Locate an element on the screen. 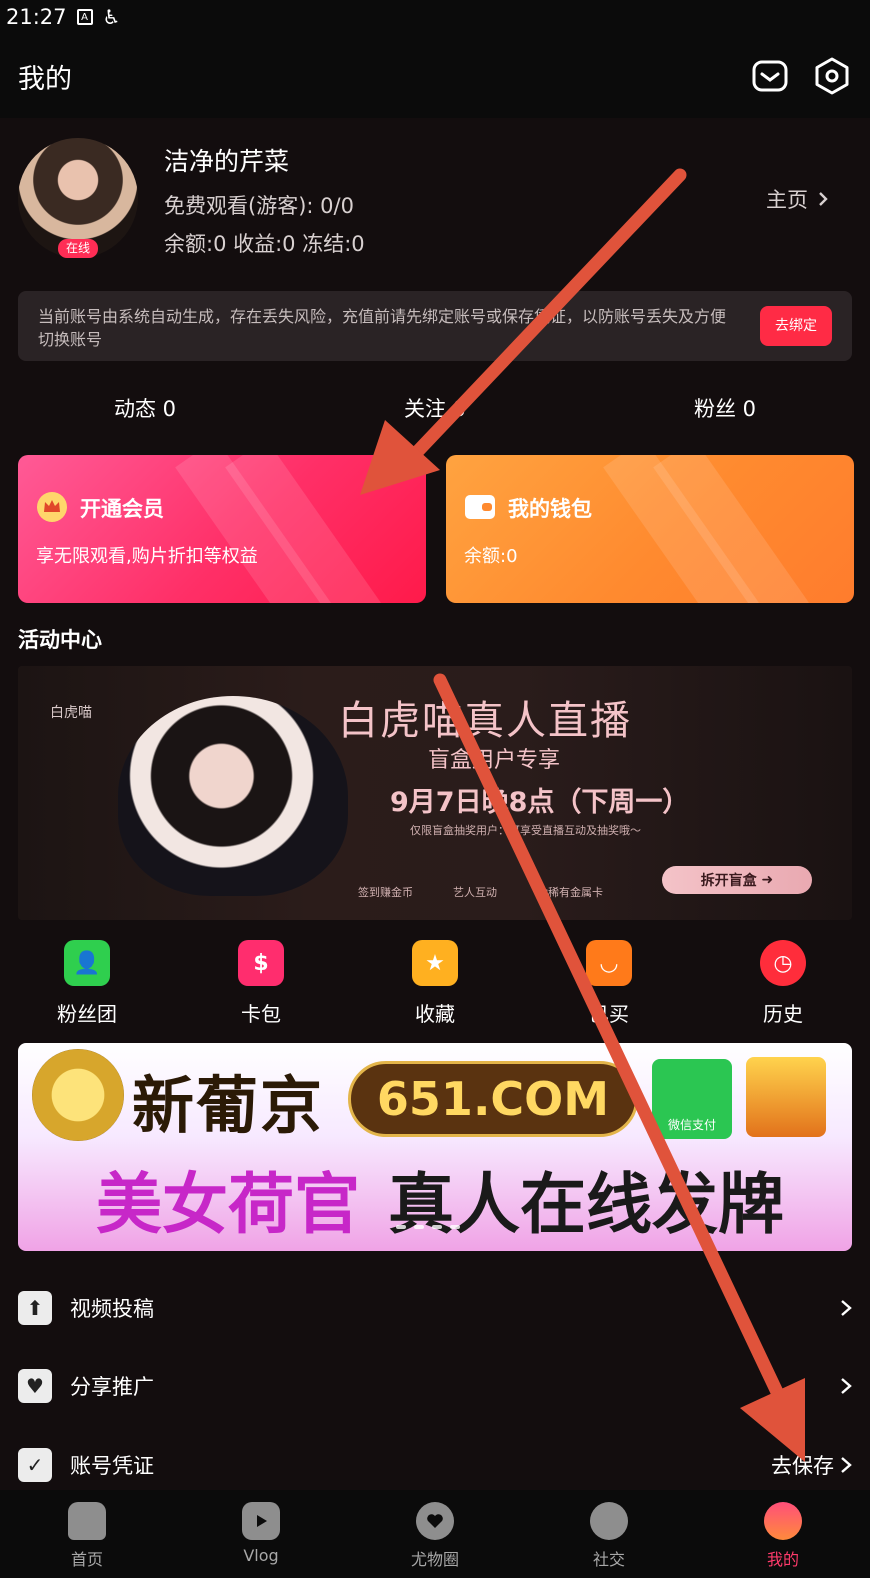 This screenshot has width=870, height=1578. quick-card-pack: $ 卡包 is located at coordinates (261, 986).